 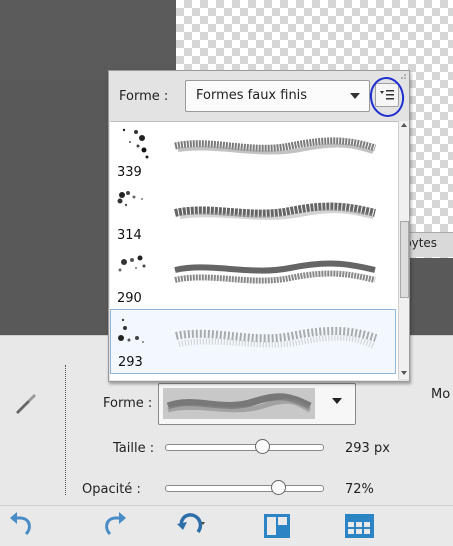 I want to click on brush-item-selected: 293, so click(x=253, y=341).